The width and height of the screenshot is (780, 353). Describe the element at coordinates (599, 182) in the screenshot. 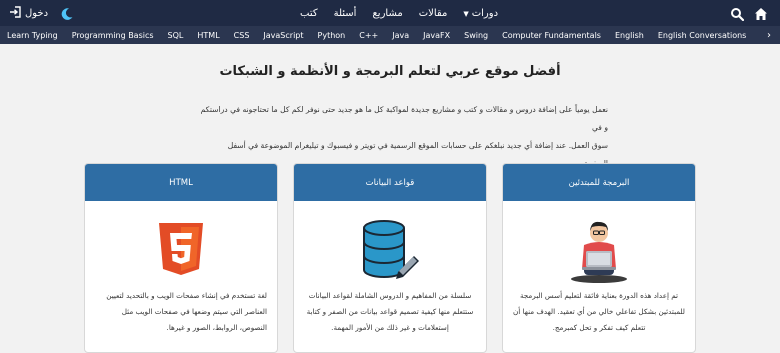

I see `card-title: البرمجة للمبتدئين` at that location.